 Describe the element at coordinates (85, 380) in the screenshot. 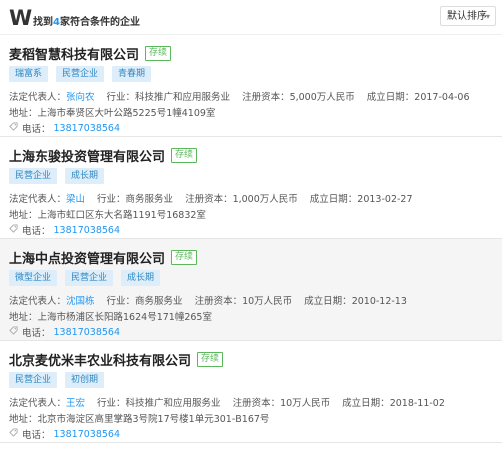

I see `company-tag: 初创期` at that location.